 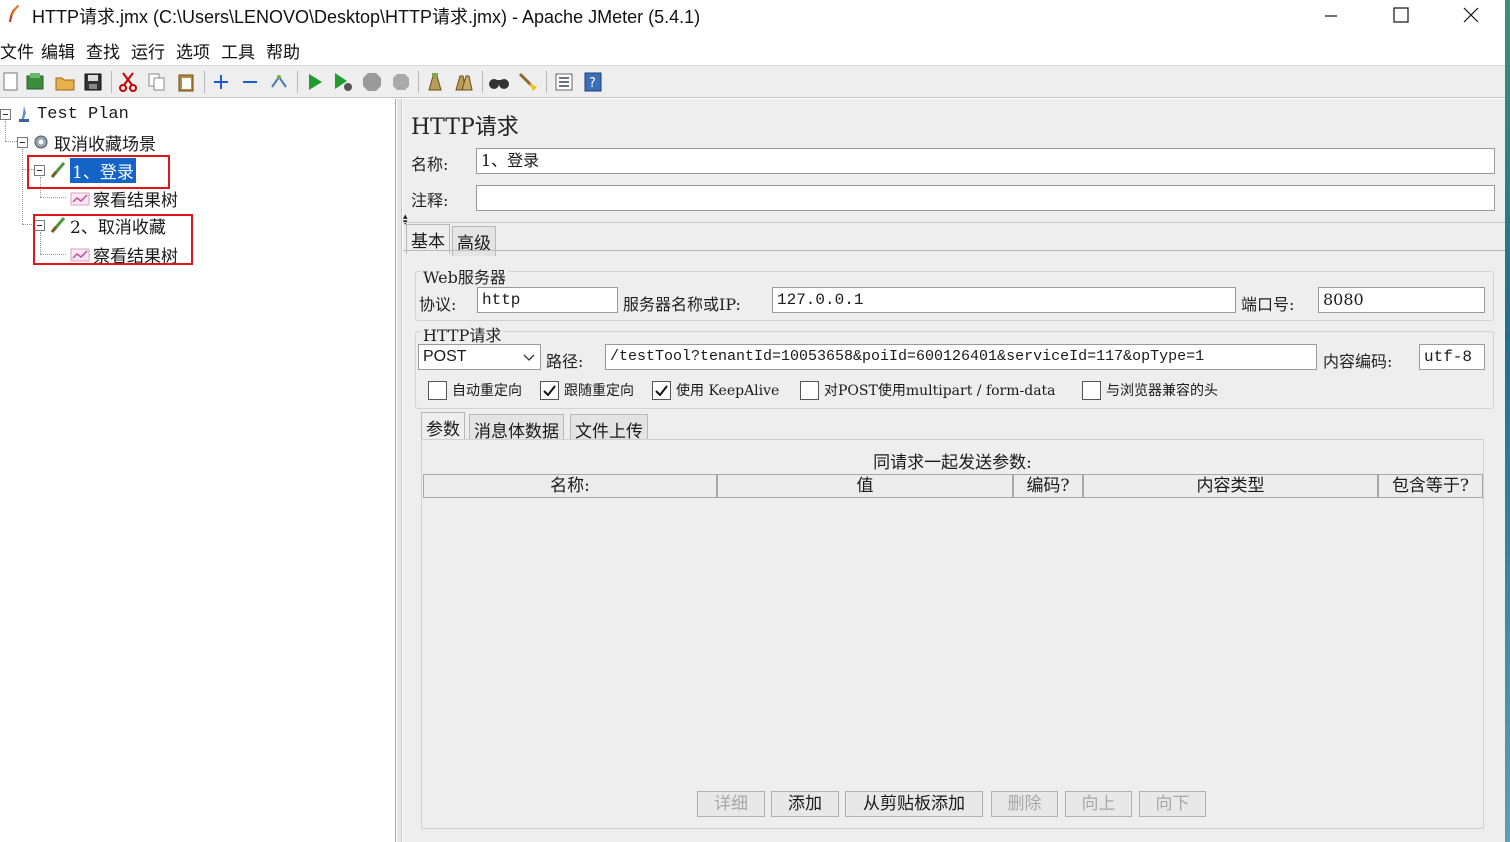 What do you see at coordinates (952, 463) in the screenshot?
I see `parameters-caption: 同请求一起发送参数:` at bounding box center [952, 463].